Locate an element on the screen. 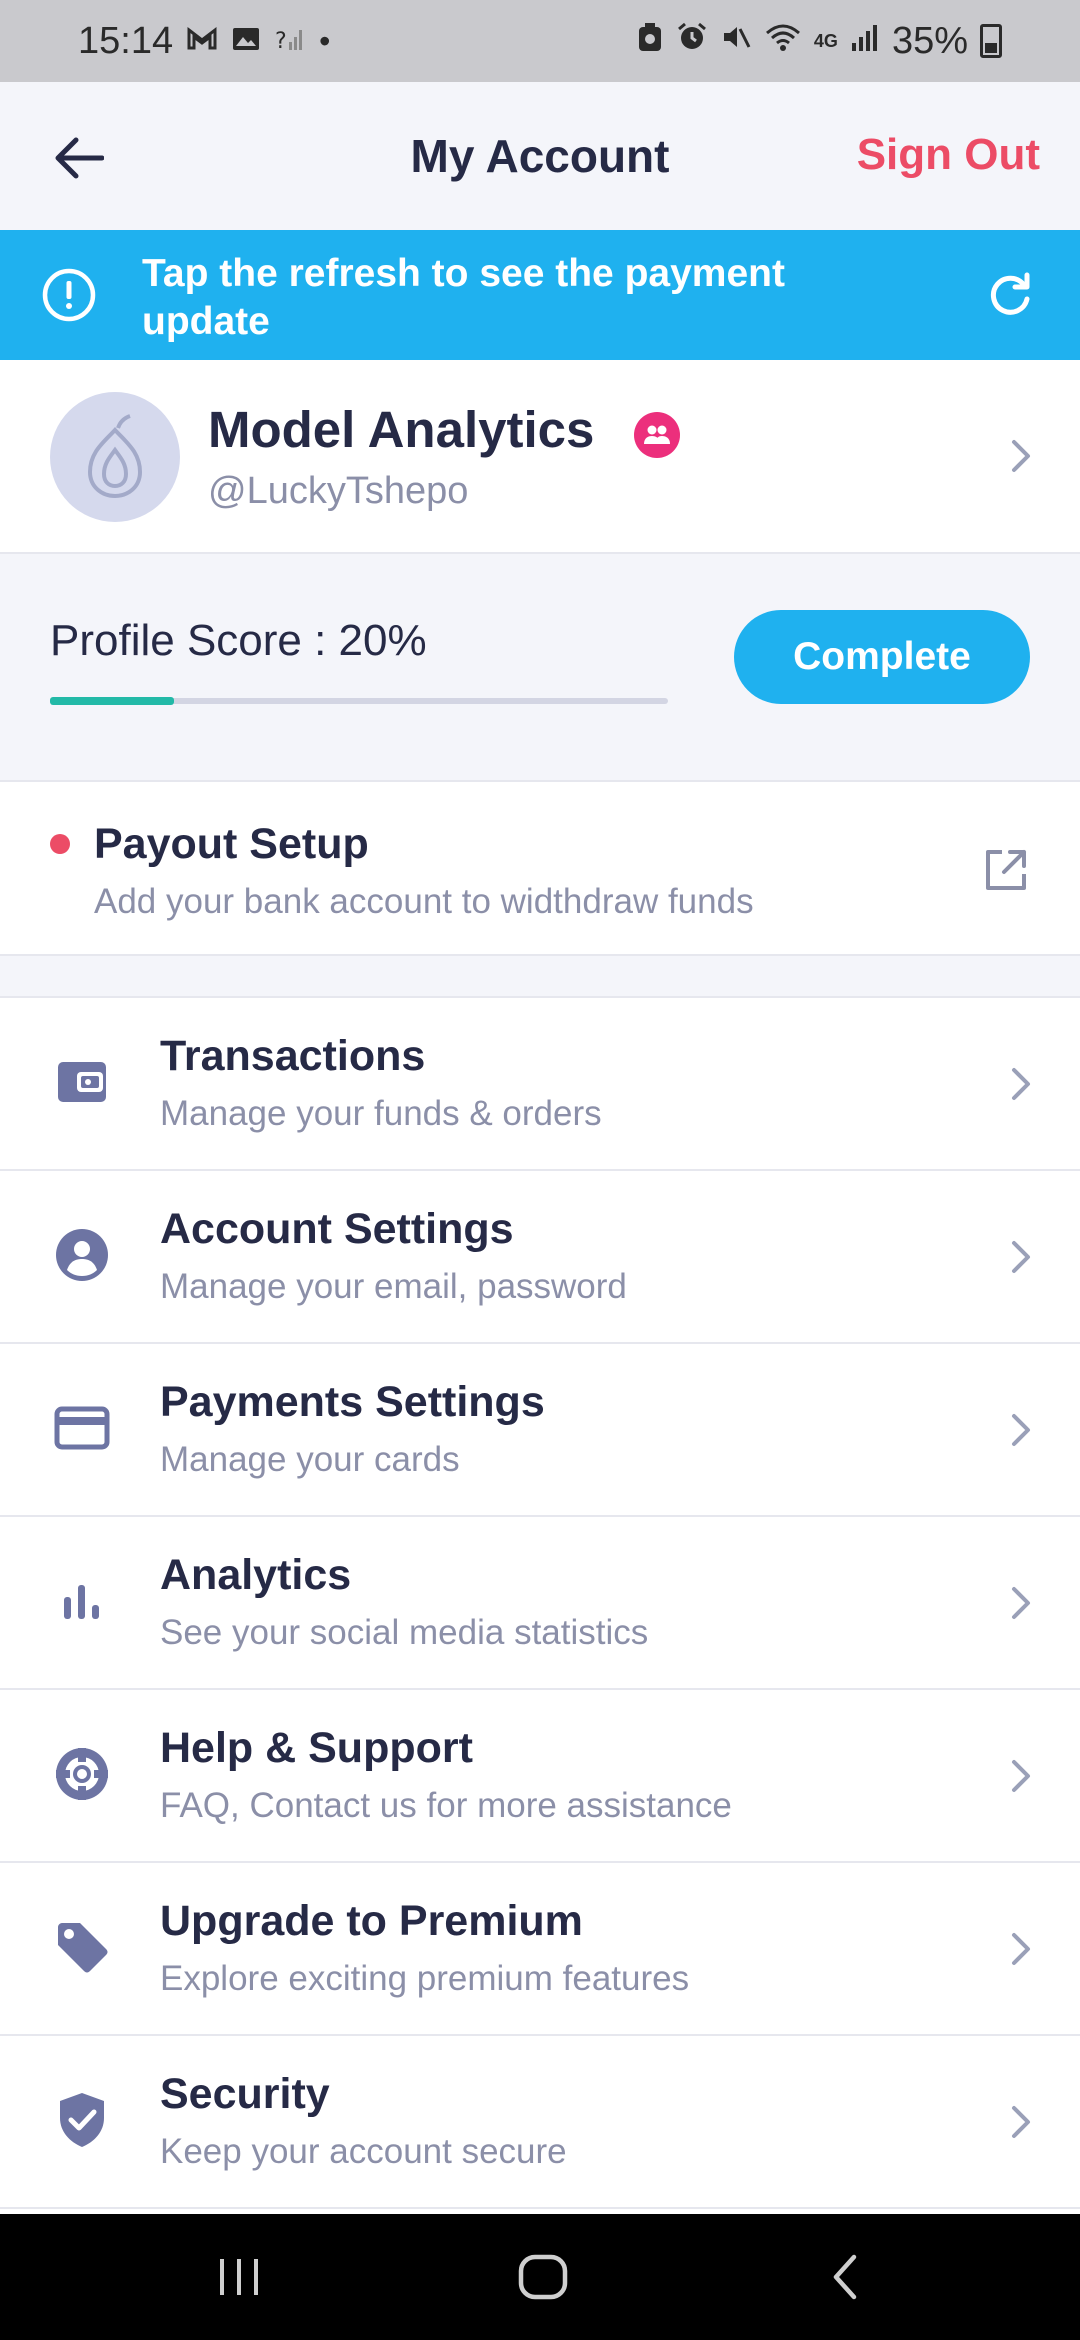 The height and width of the screenshot is (2340, 1080). menu-title: Analytics is located at coordinates (256, 1575).